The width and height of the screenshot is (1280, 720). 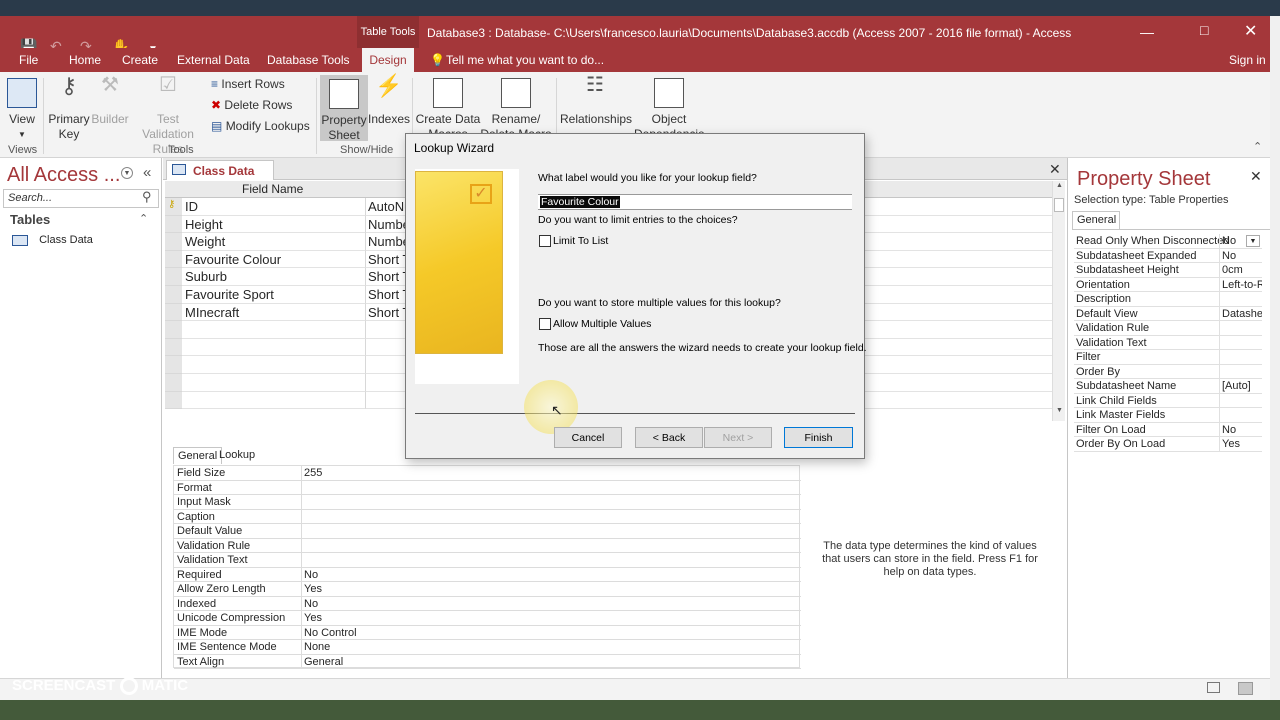 I want to click on next-button: Next >, so click(x=738, y=437).